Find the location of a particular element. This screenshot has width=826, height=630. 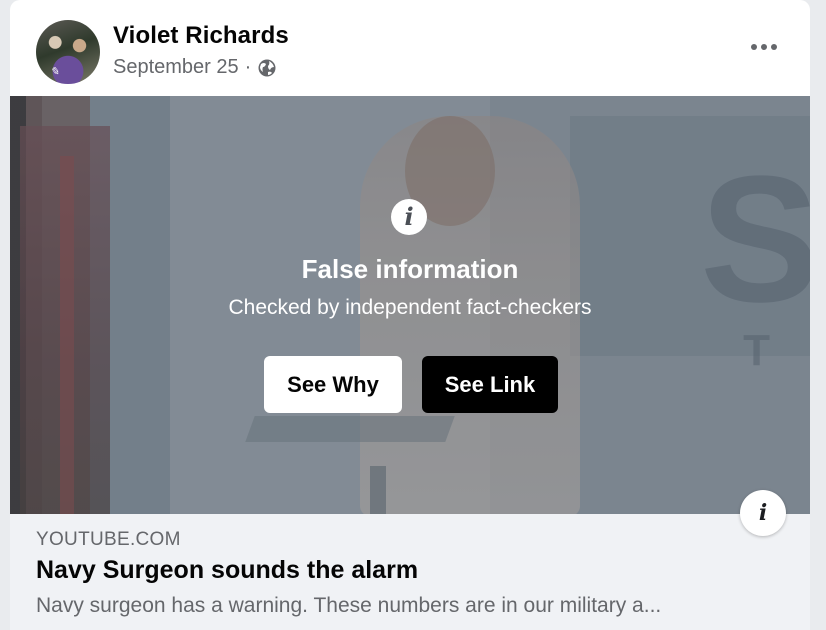

more-options-button is located at coordinates (764, 47).